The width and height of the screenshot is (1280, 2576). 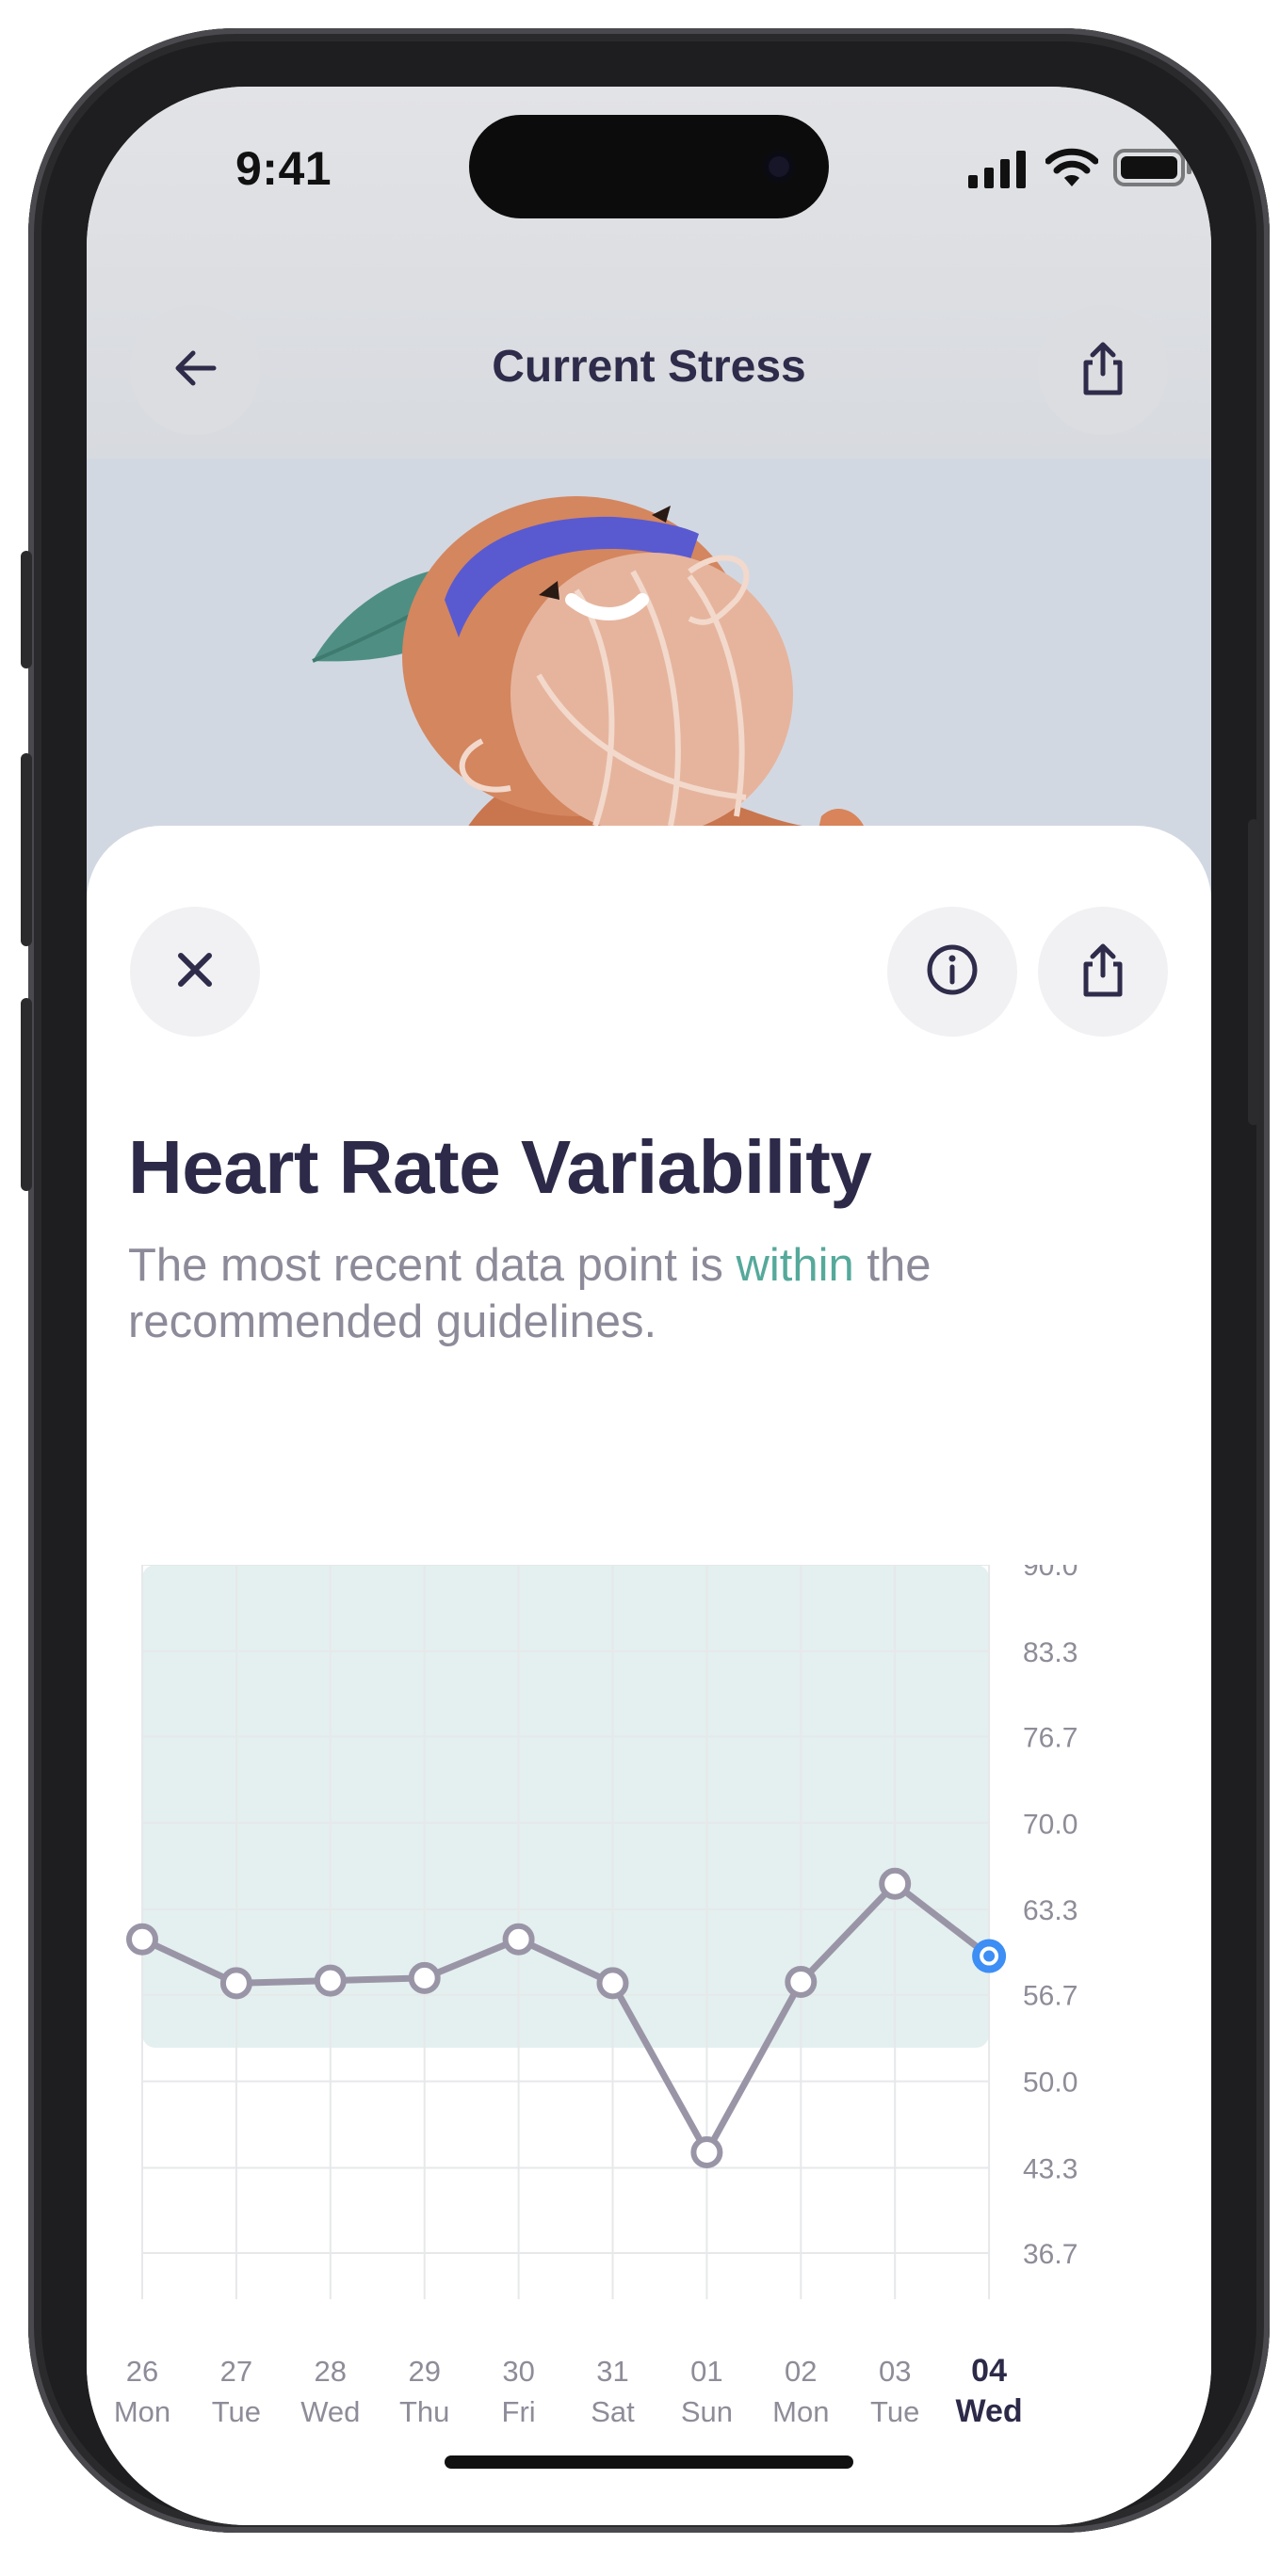 I want to click on y-tick-label: 90.0, so click(x=1050, y=1573).